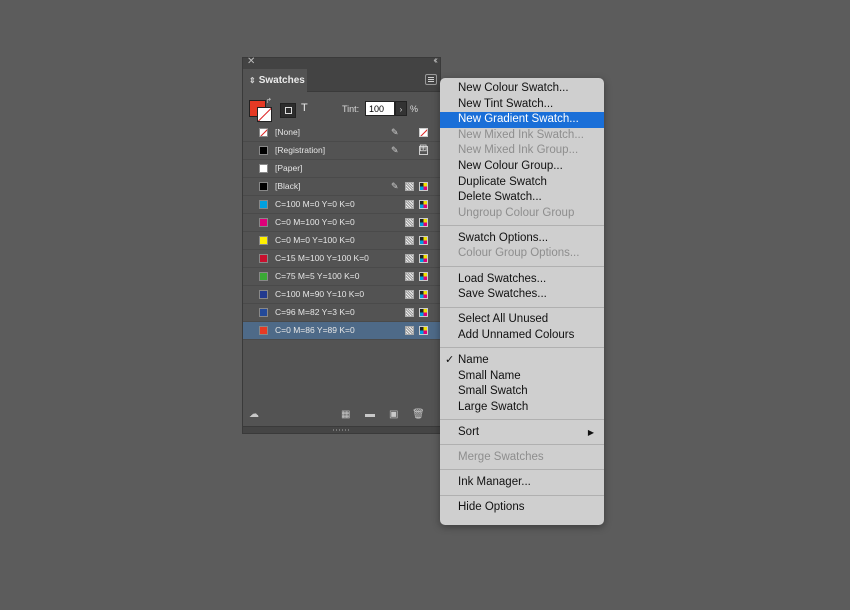 This screenshot has height=610, width=850. I want to click on menu-item-label: Small Name, so click(489, 375).